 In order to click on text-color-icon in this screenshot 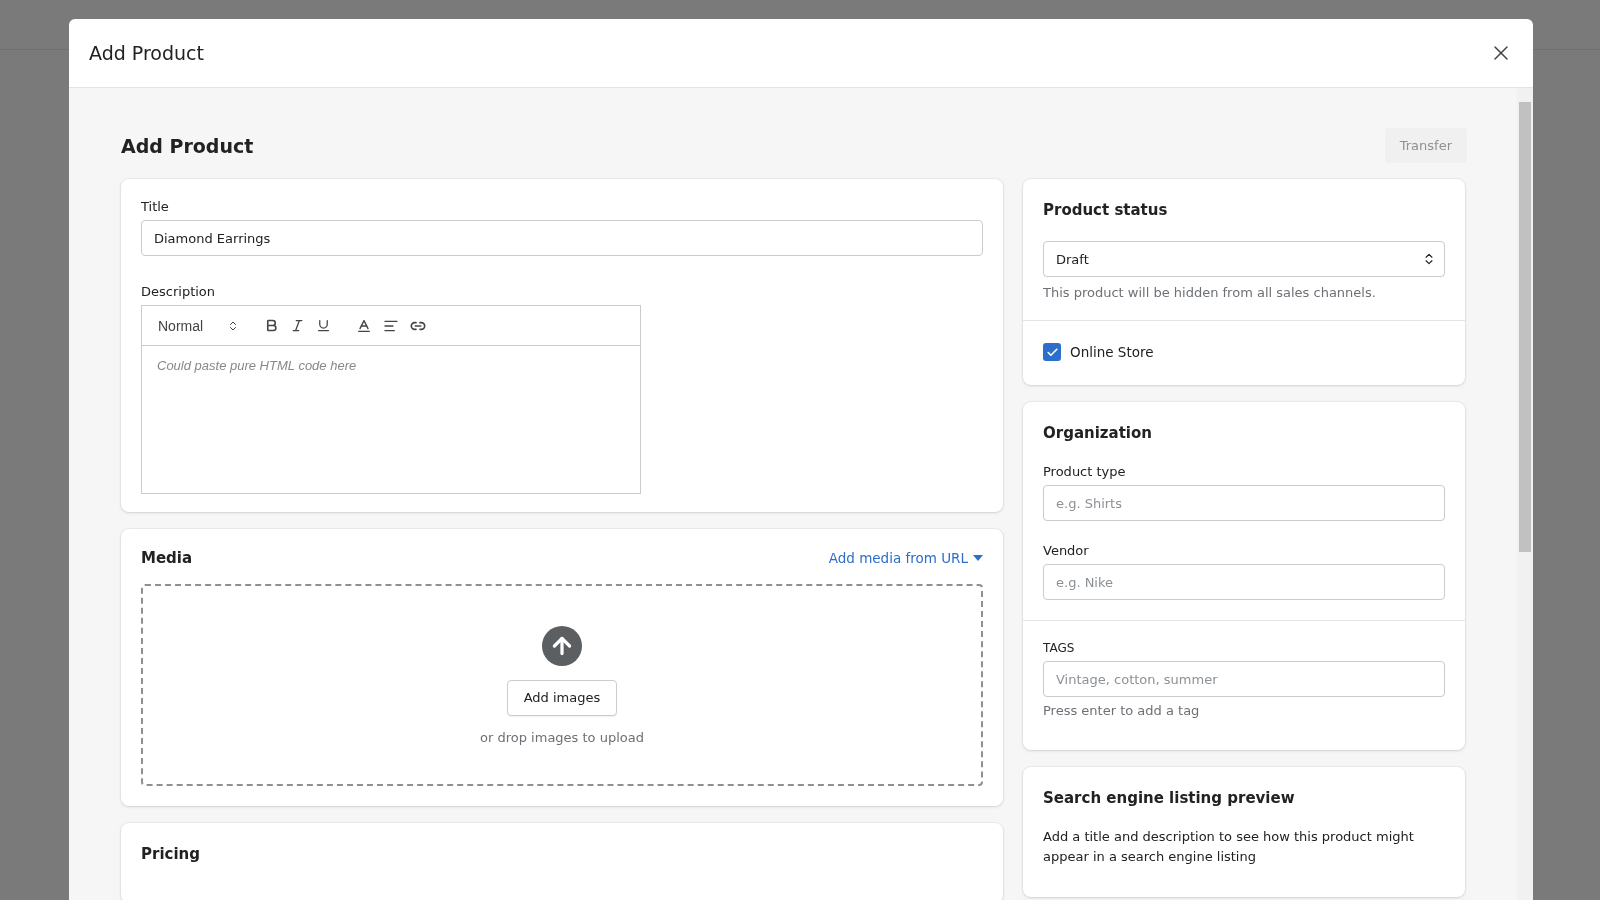, I will do `click(364, 325)`.